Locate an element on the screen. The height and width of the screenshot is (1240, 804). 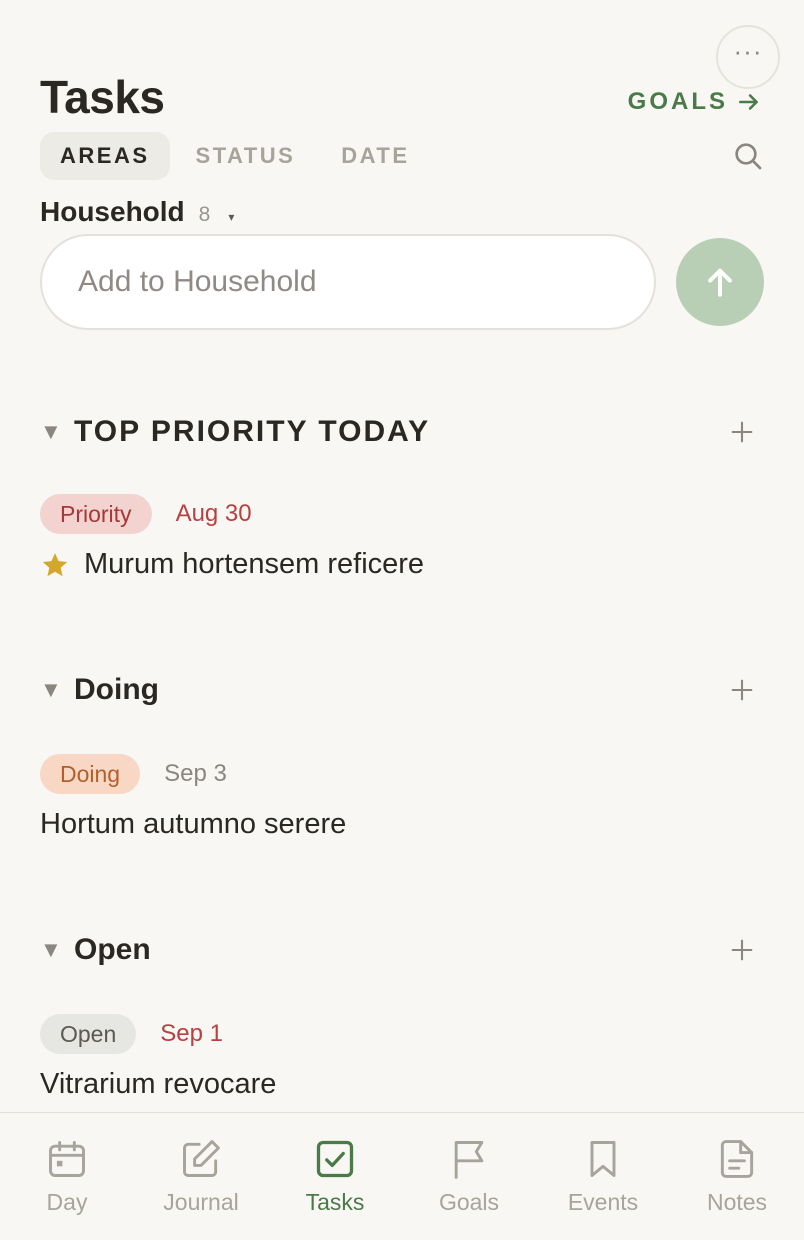
task-item: Hortum autumno serere is located at coordinates (193, 824).